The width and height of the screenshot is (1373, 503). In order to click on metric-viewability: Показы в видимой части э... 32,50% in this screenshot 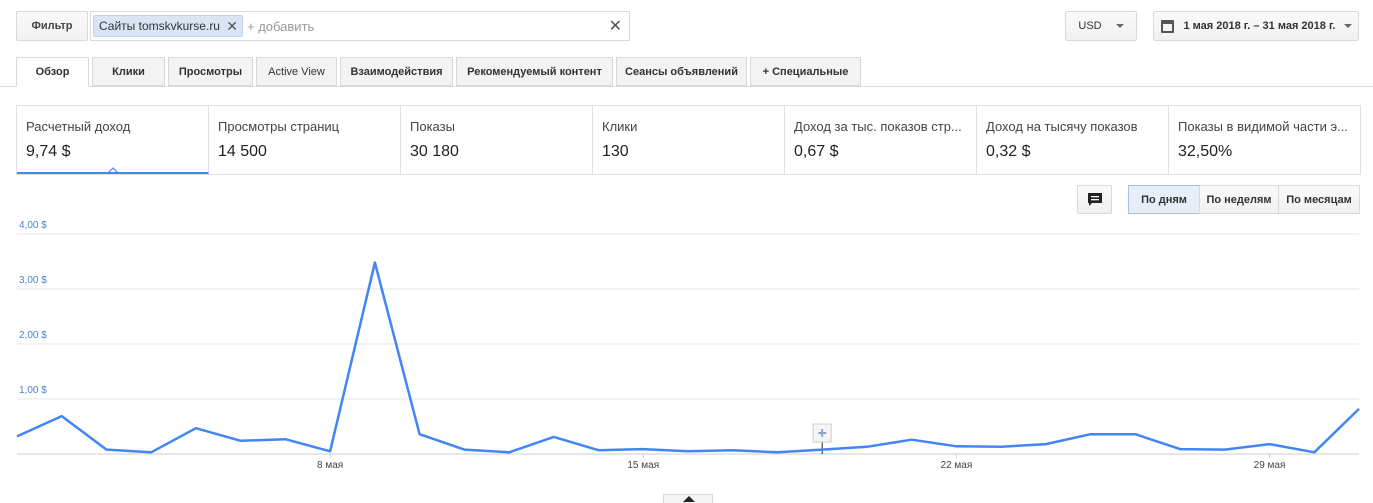, I will do `click(1264, 140)`.